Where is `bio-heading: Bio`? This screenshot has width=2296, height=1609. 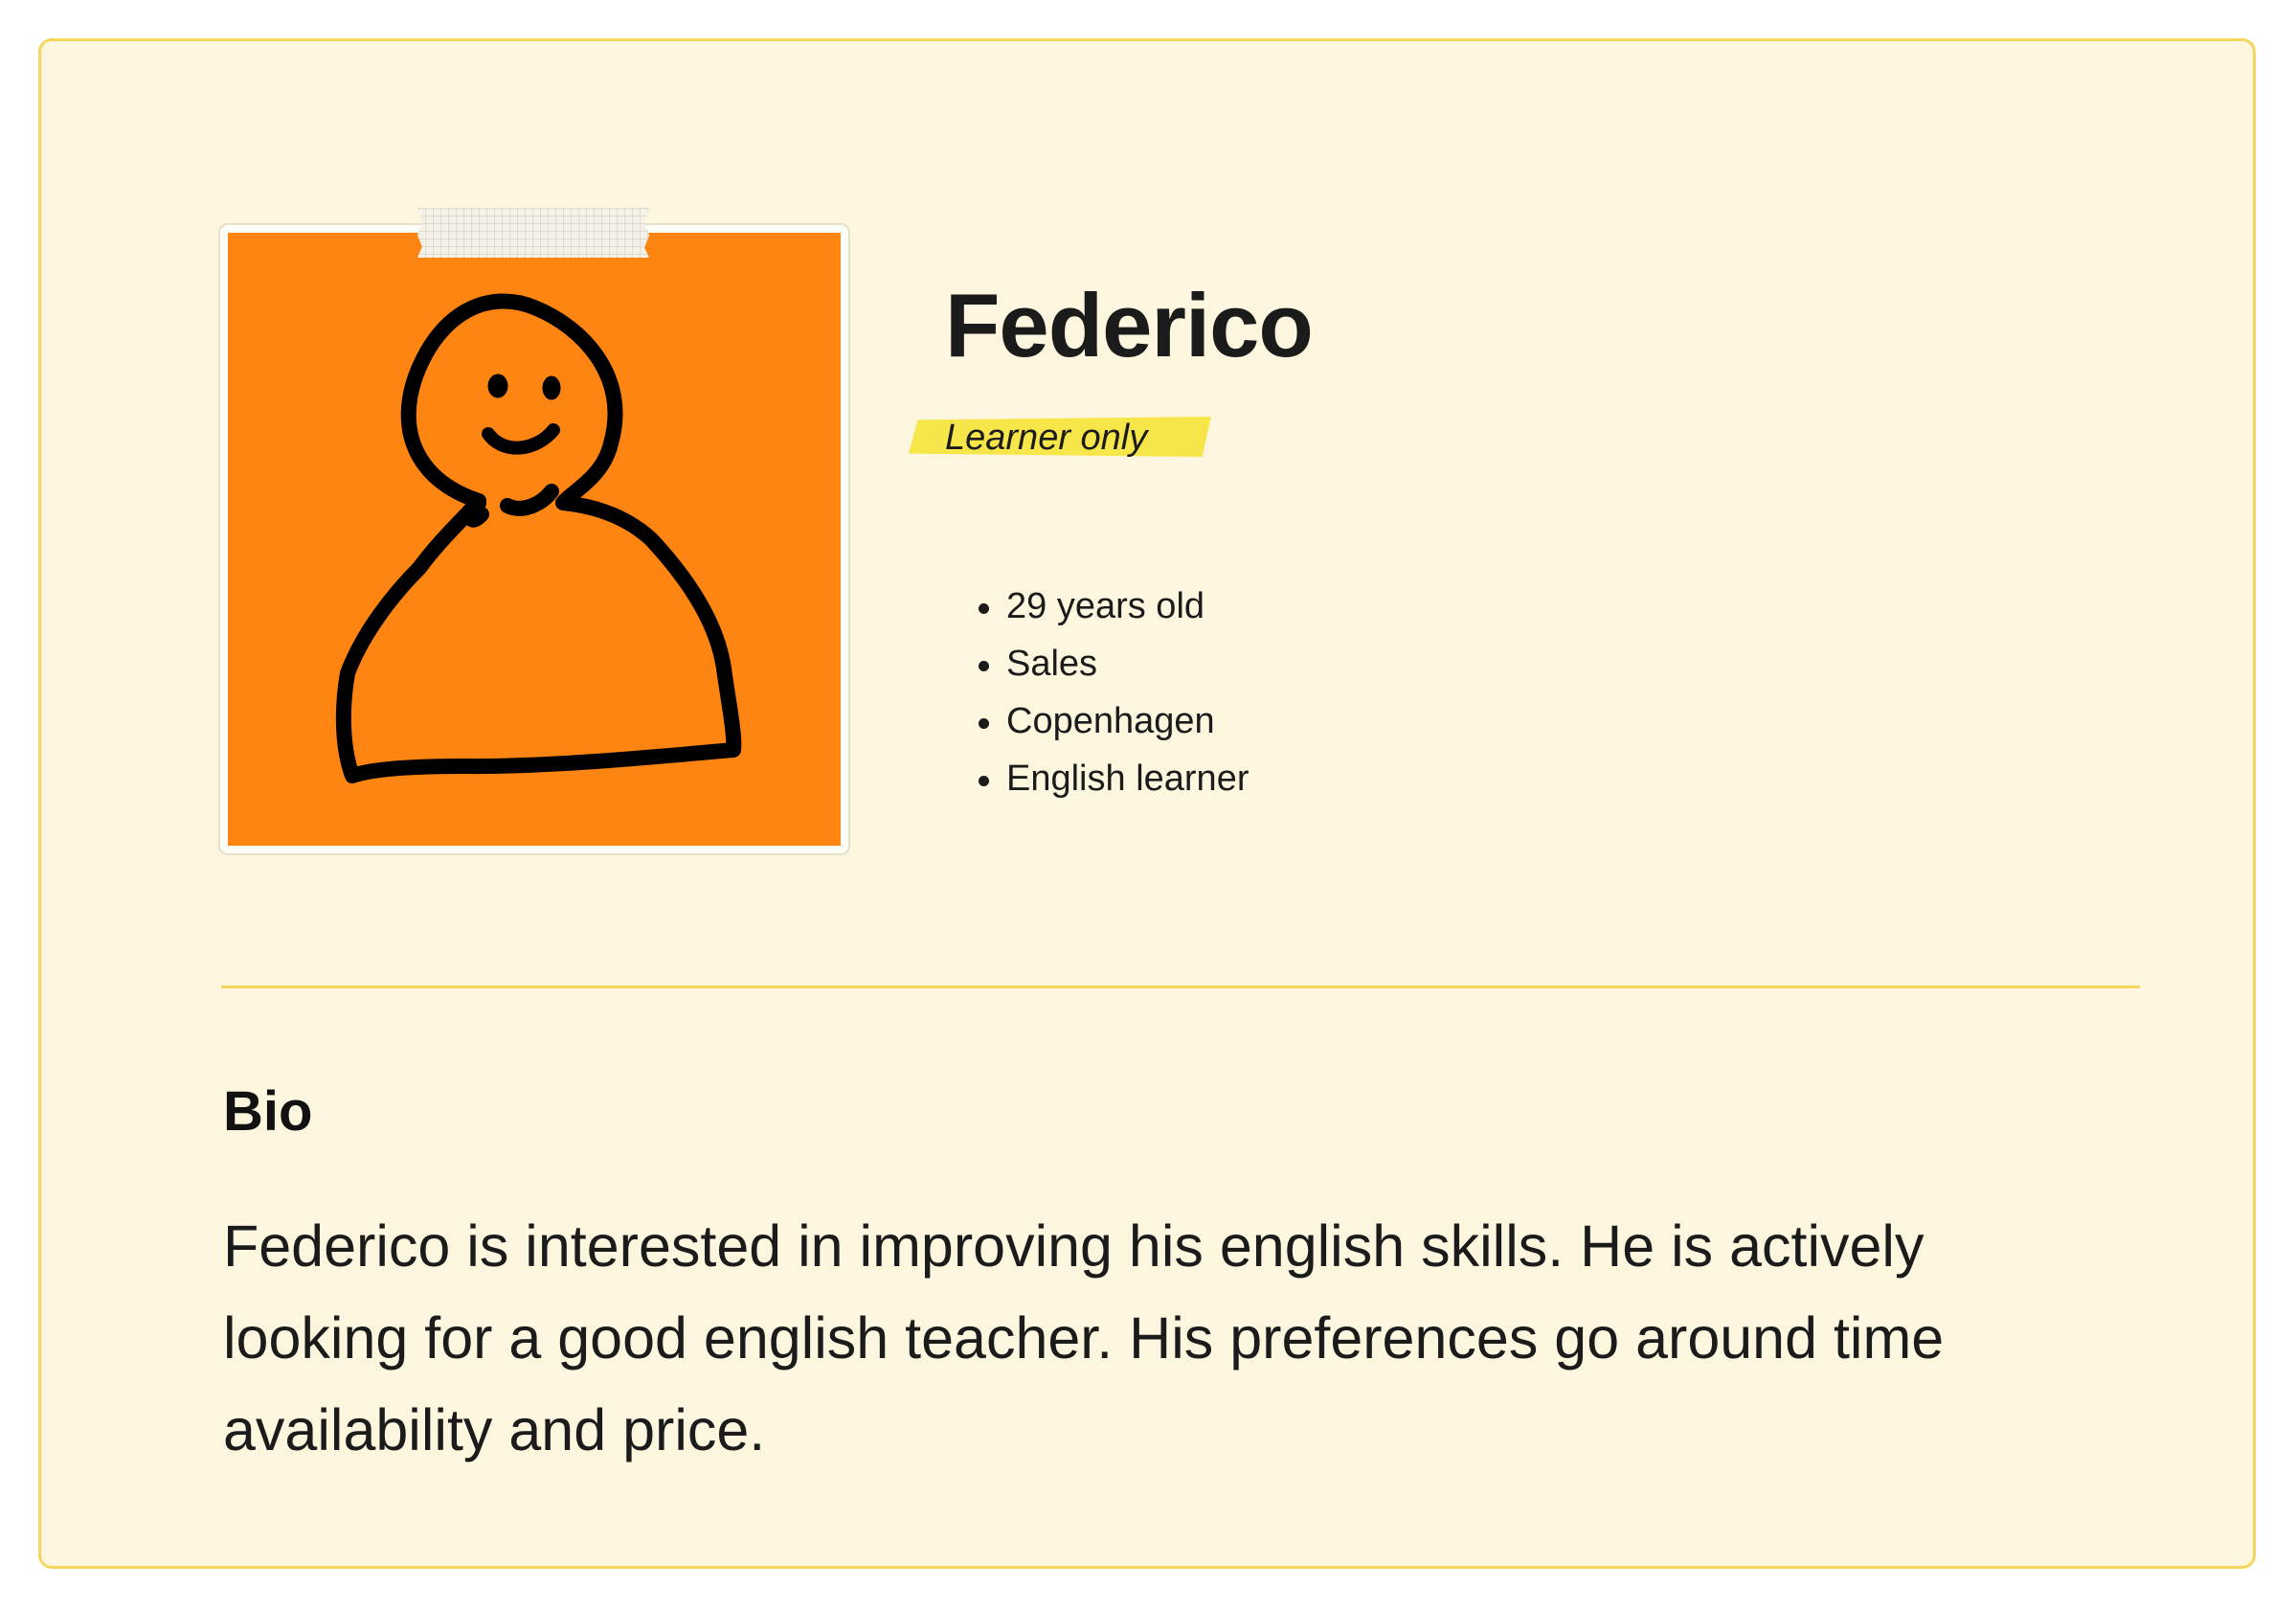
bio-heading: Bio is located at coordinates (268, 1111).